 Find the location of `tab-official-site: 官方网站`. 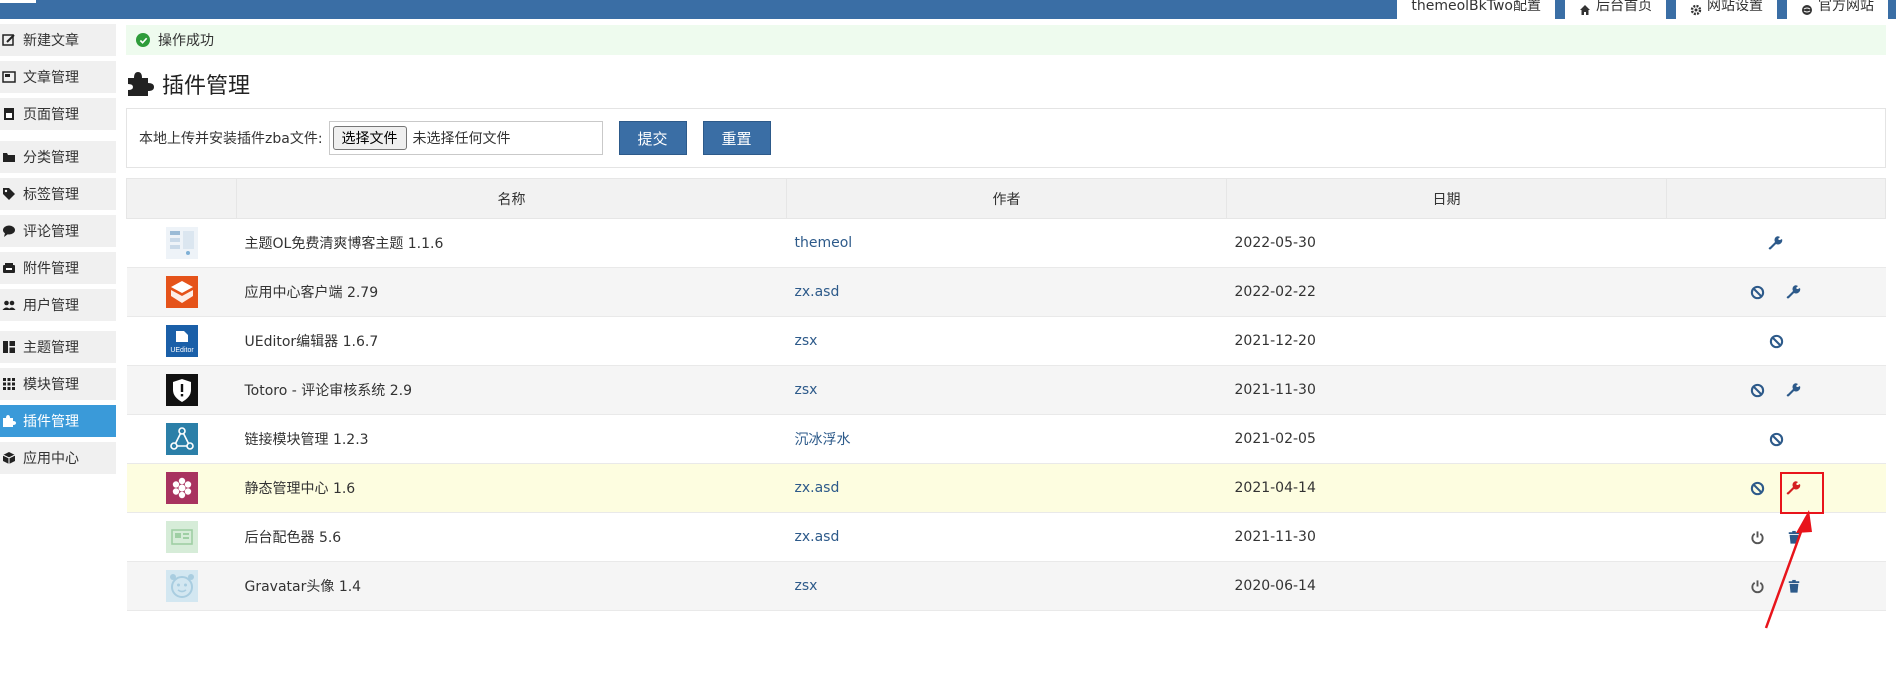

tab-official-site: 官方网站 is located at coordinates (1837, 9).